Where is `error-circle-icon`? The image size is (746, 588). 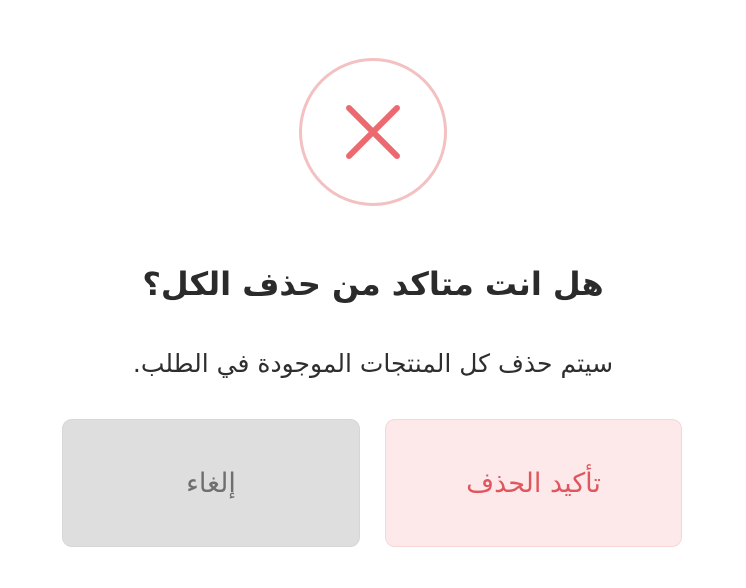
error-circle-icon is located at coordinates (373, 132).